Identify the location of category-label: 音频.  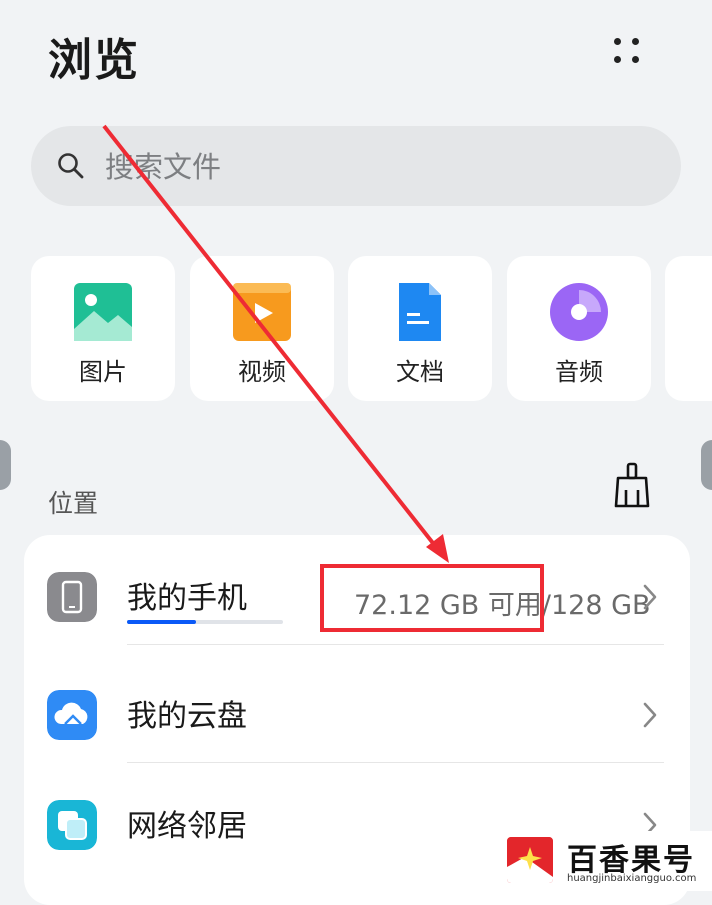
(579, 372).